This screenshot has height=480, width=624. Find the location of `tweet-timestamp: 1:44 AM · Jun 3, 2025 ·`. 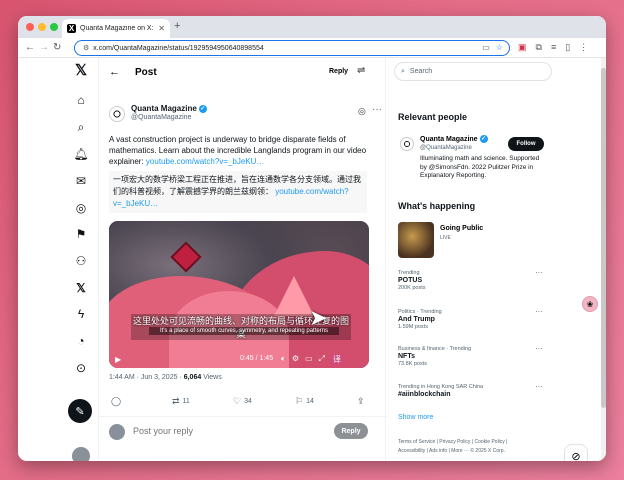

tweet-timestamp: 1:44 AM · Jun 3, 2025 · is located at coordinates (146, 377).